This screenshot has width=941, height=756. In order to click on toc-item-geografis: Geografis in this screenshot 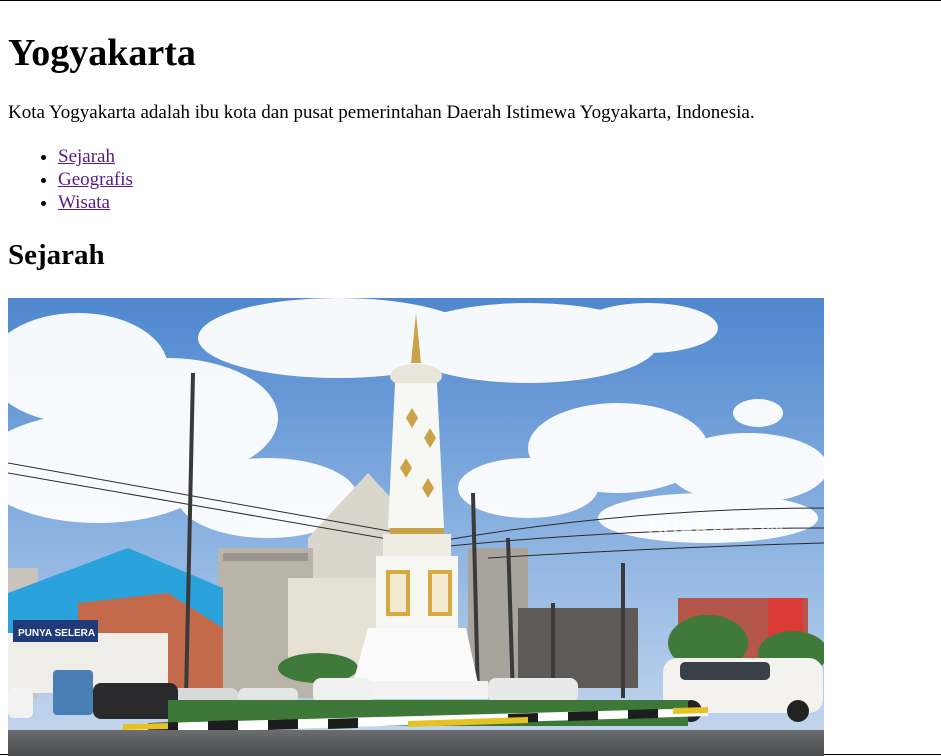, I will do `click(95, 179)`.